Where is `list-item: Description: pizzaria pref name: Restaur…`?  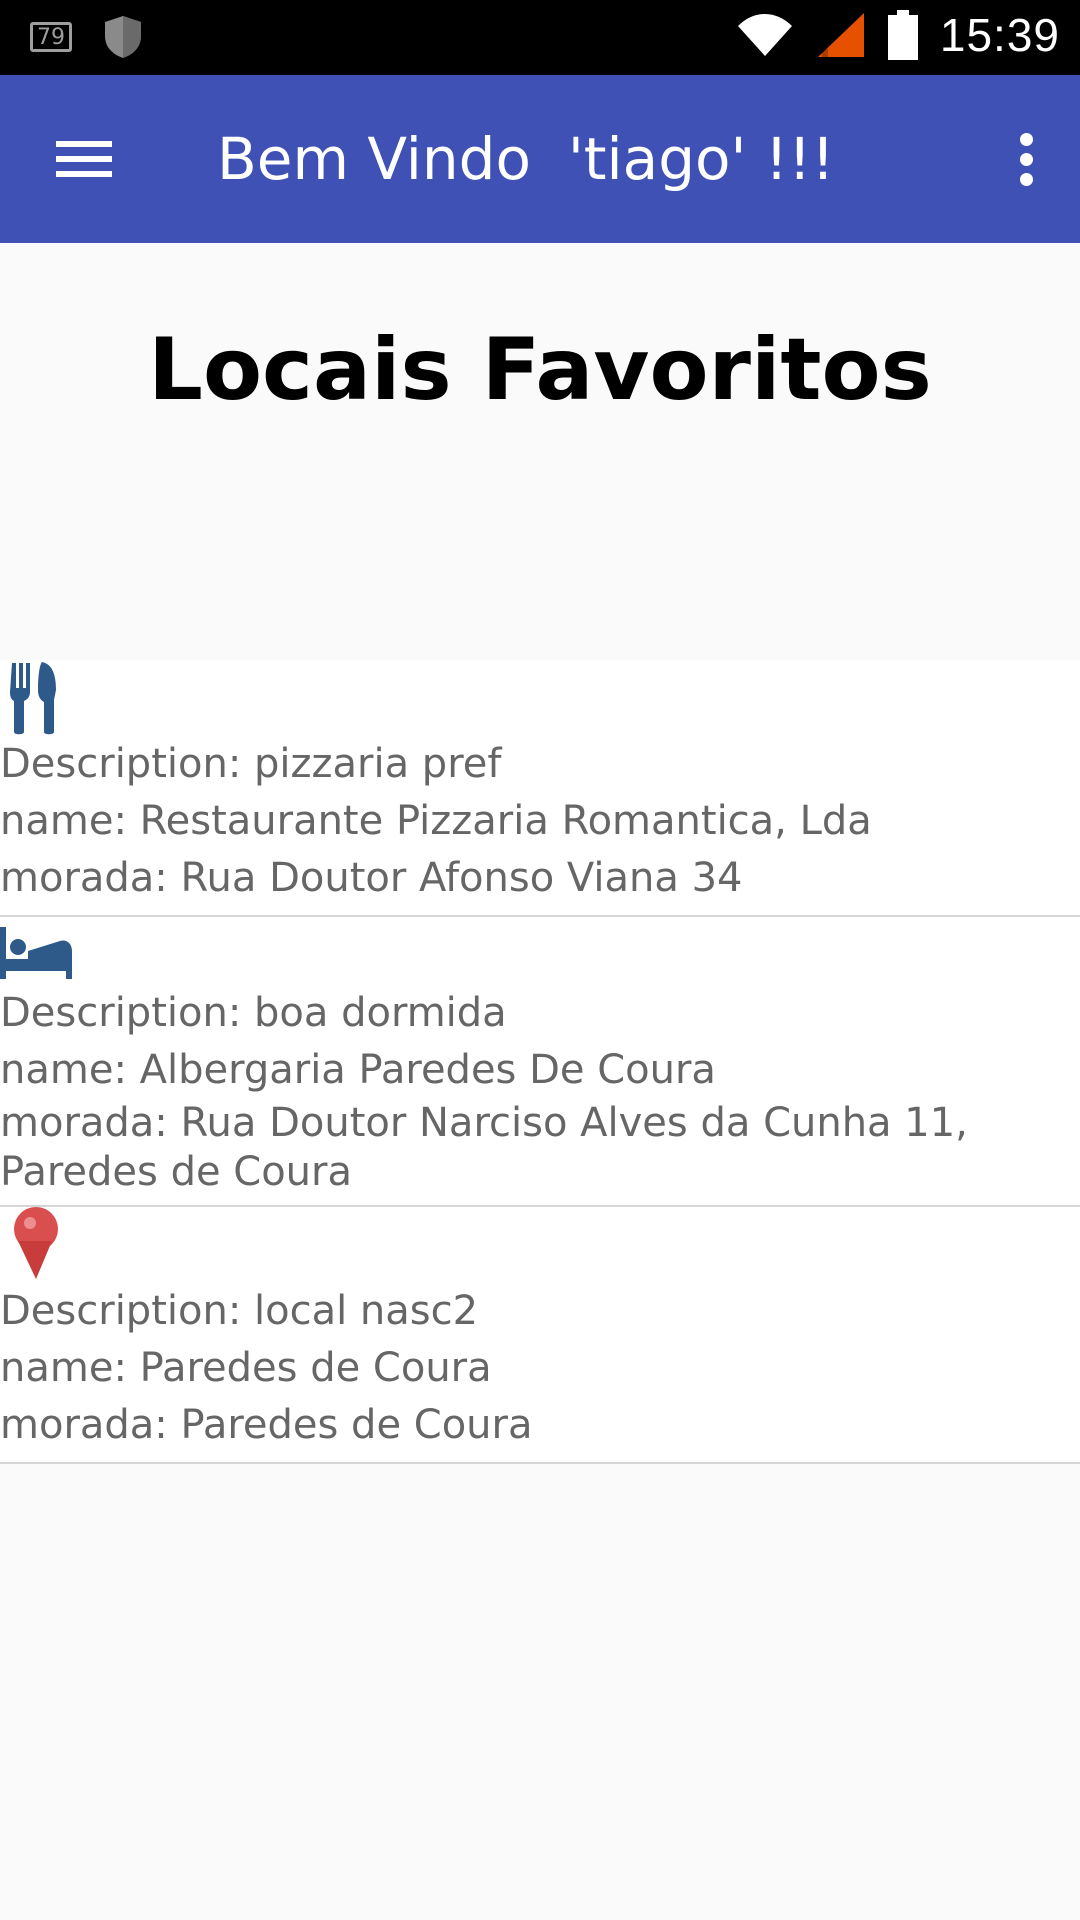
list-item: Description: pizzaria pref name: Restaur… is located at coordinates (540, 788).